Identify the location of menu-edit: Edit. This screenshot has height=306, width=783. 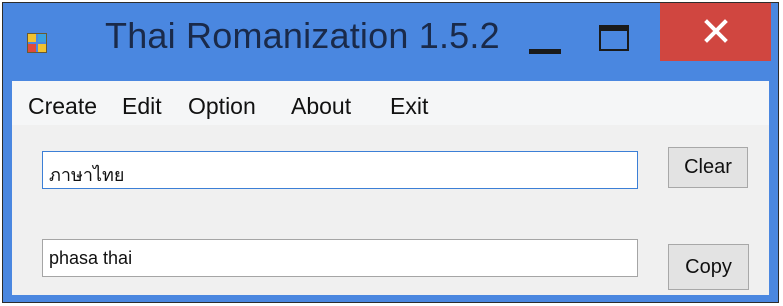
(142, 106).